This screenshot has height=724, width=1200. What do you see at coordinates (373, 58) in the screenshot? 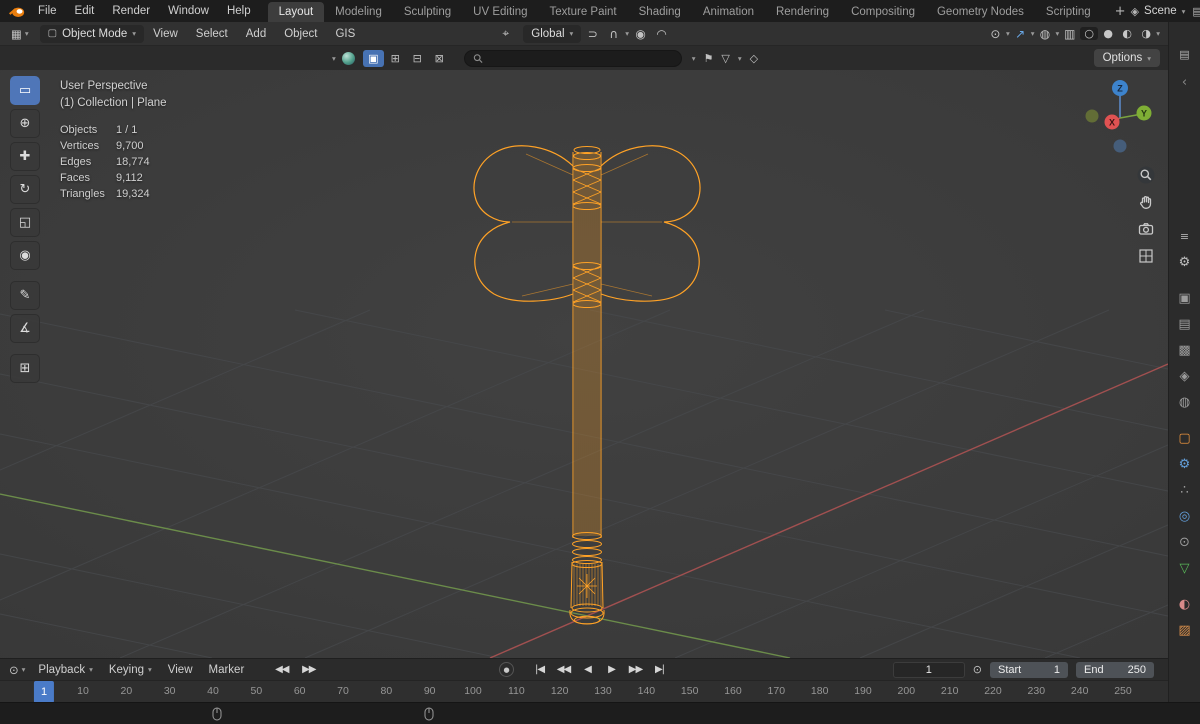
I see `select-mode-new-button: ▣` at bounding box center [373, 58].